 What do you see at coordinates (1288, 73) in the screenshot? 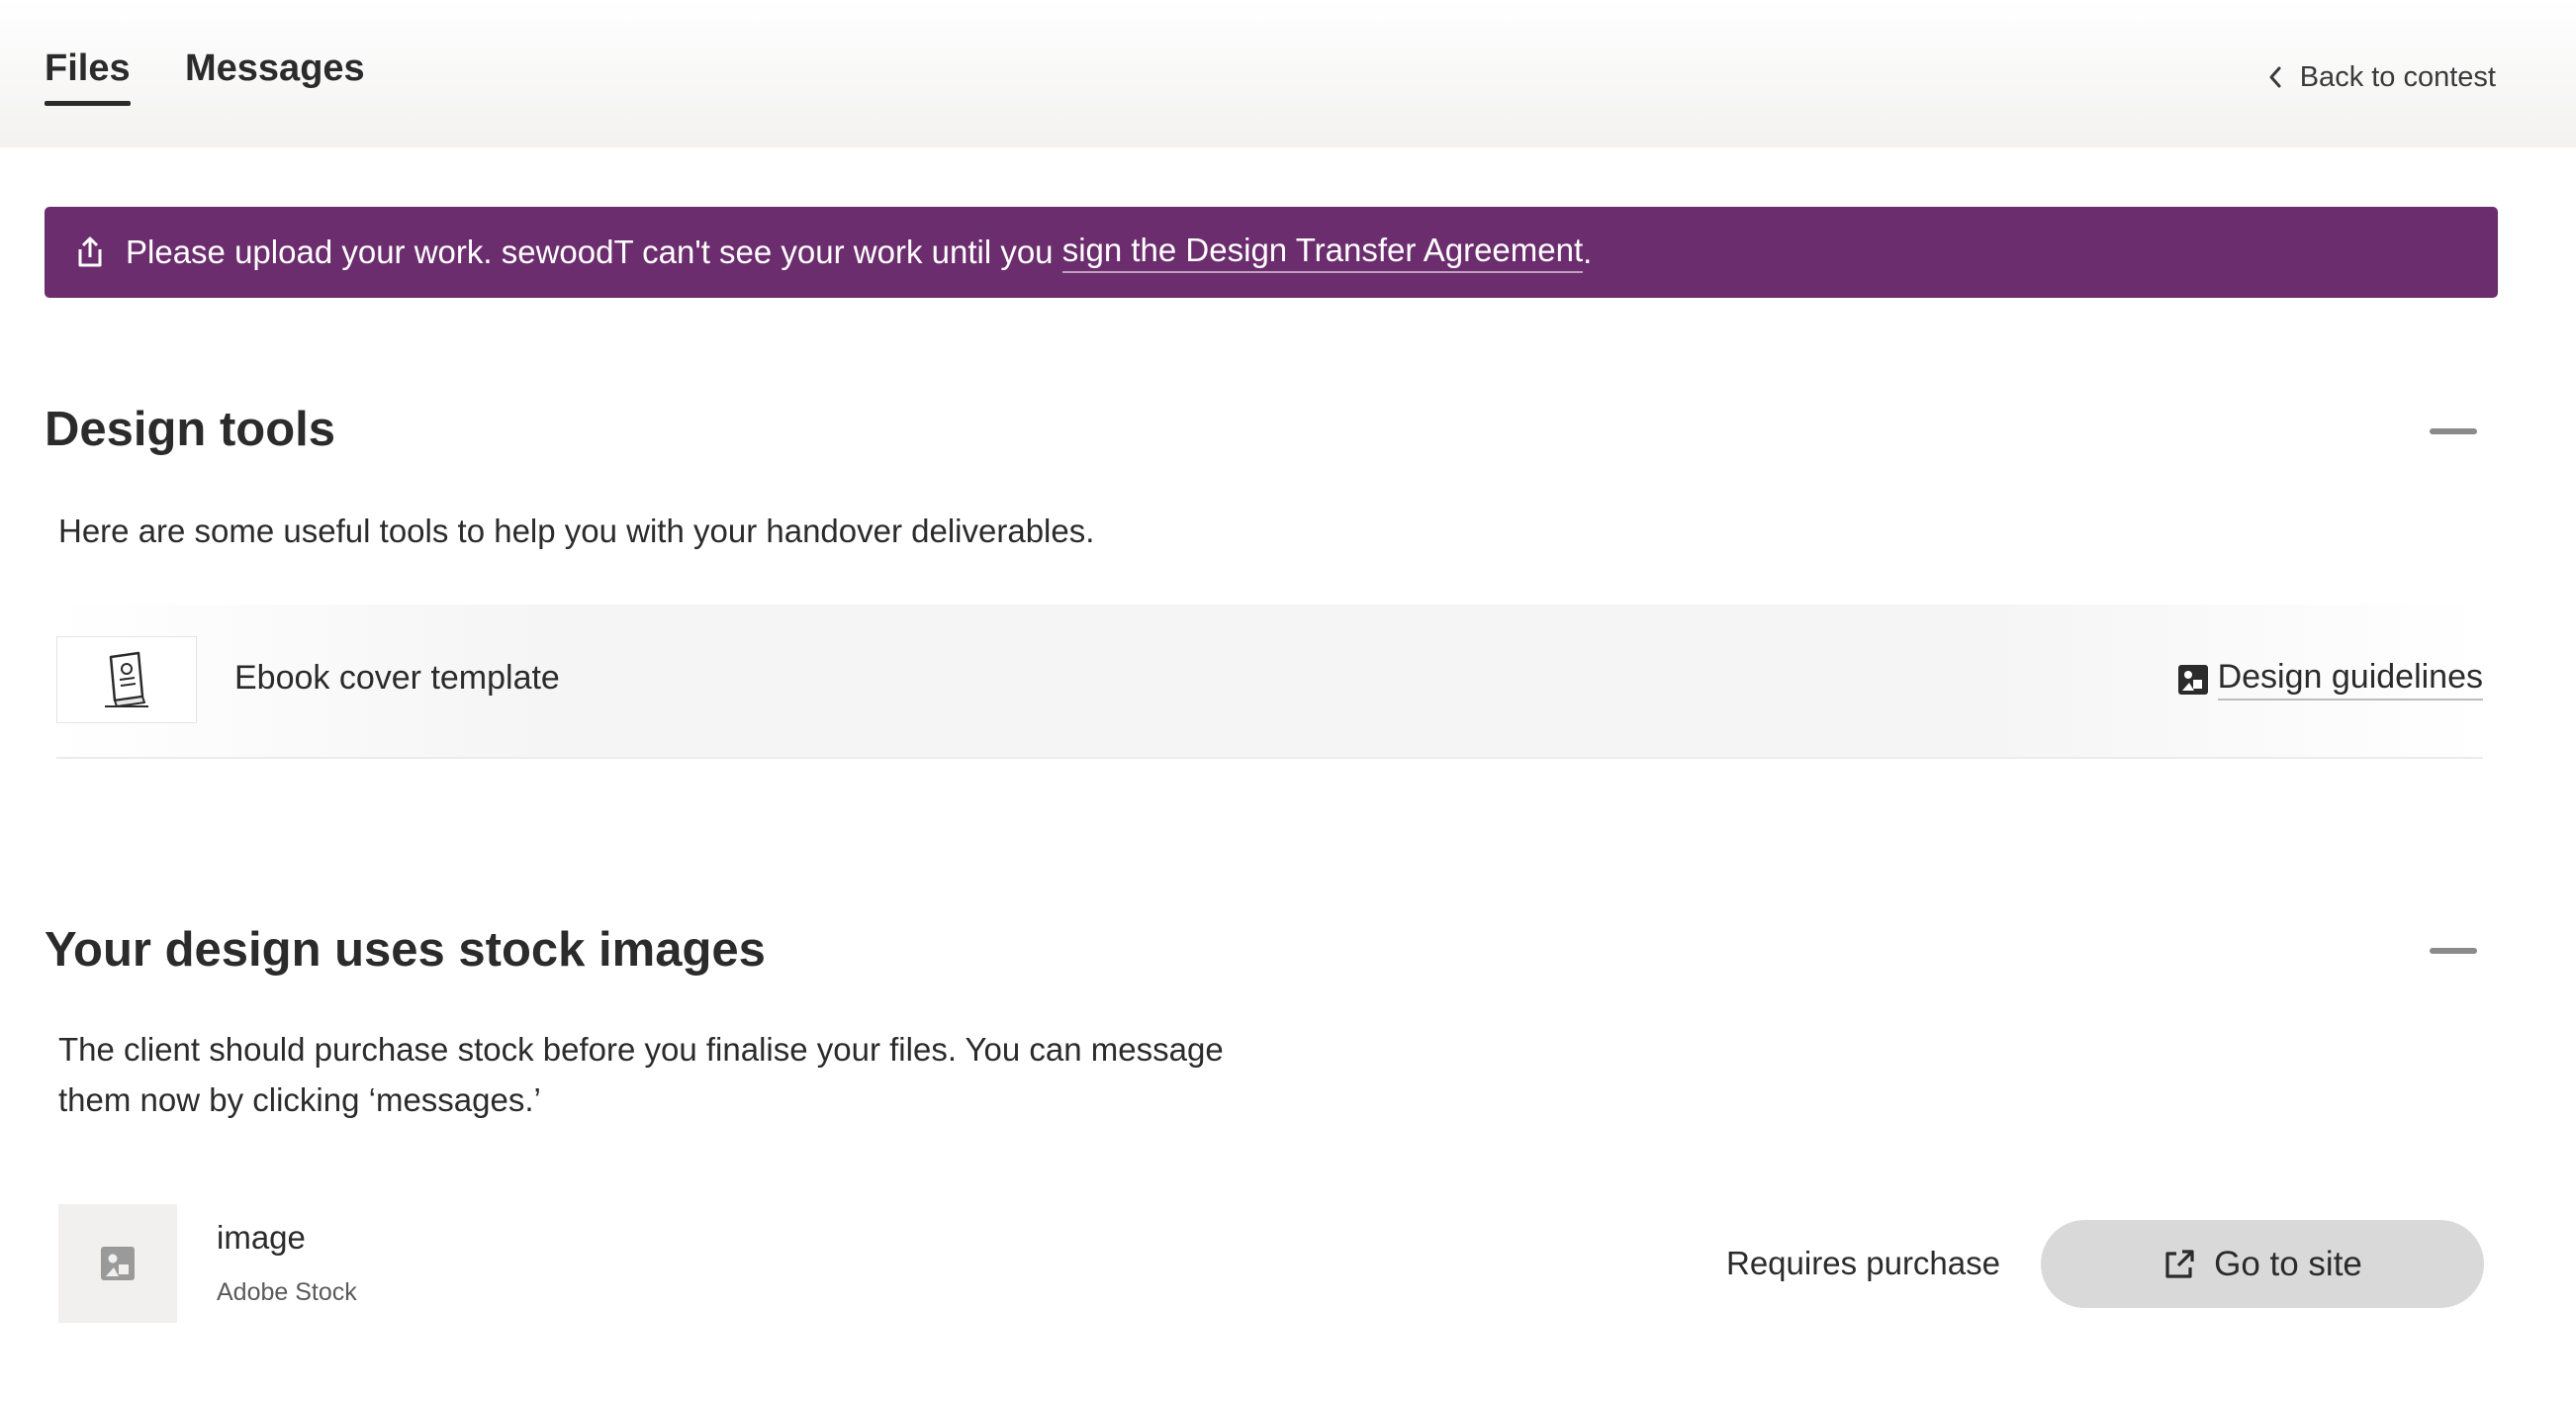
I see `top-bar: Files Messages Back to contest` at bounding box center [1288, 73].